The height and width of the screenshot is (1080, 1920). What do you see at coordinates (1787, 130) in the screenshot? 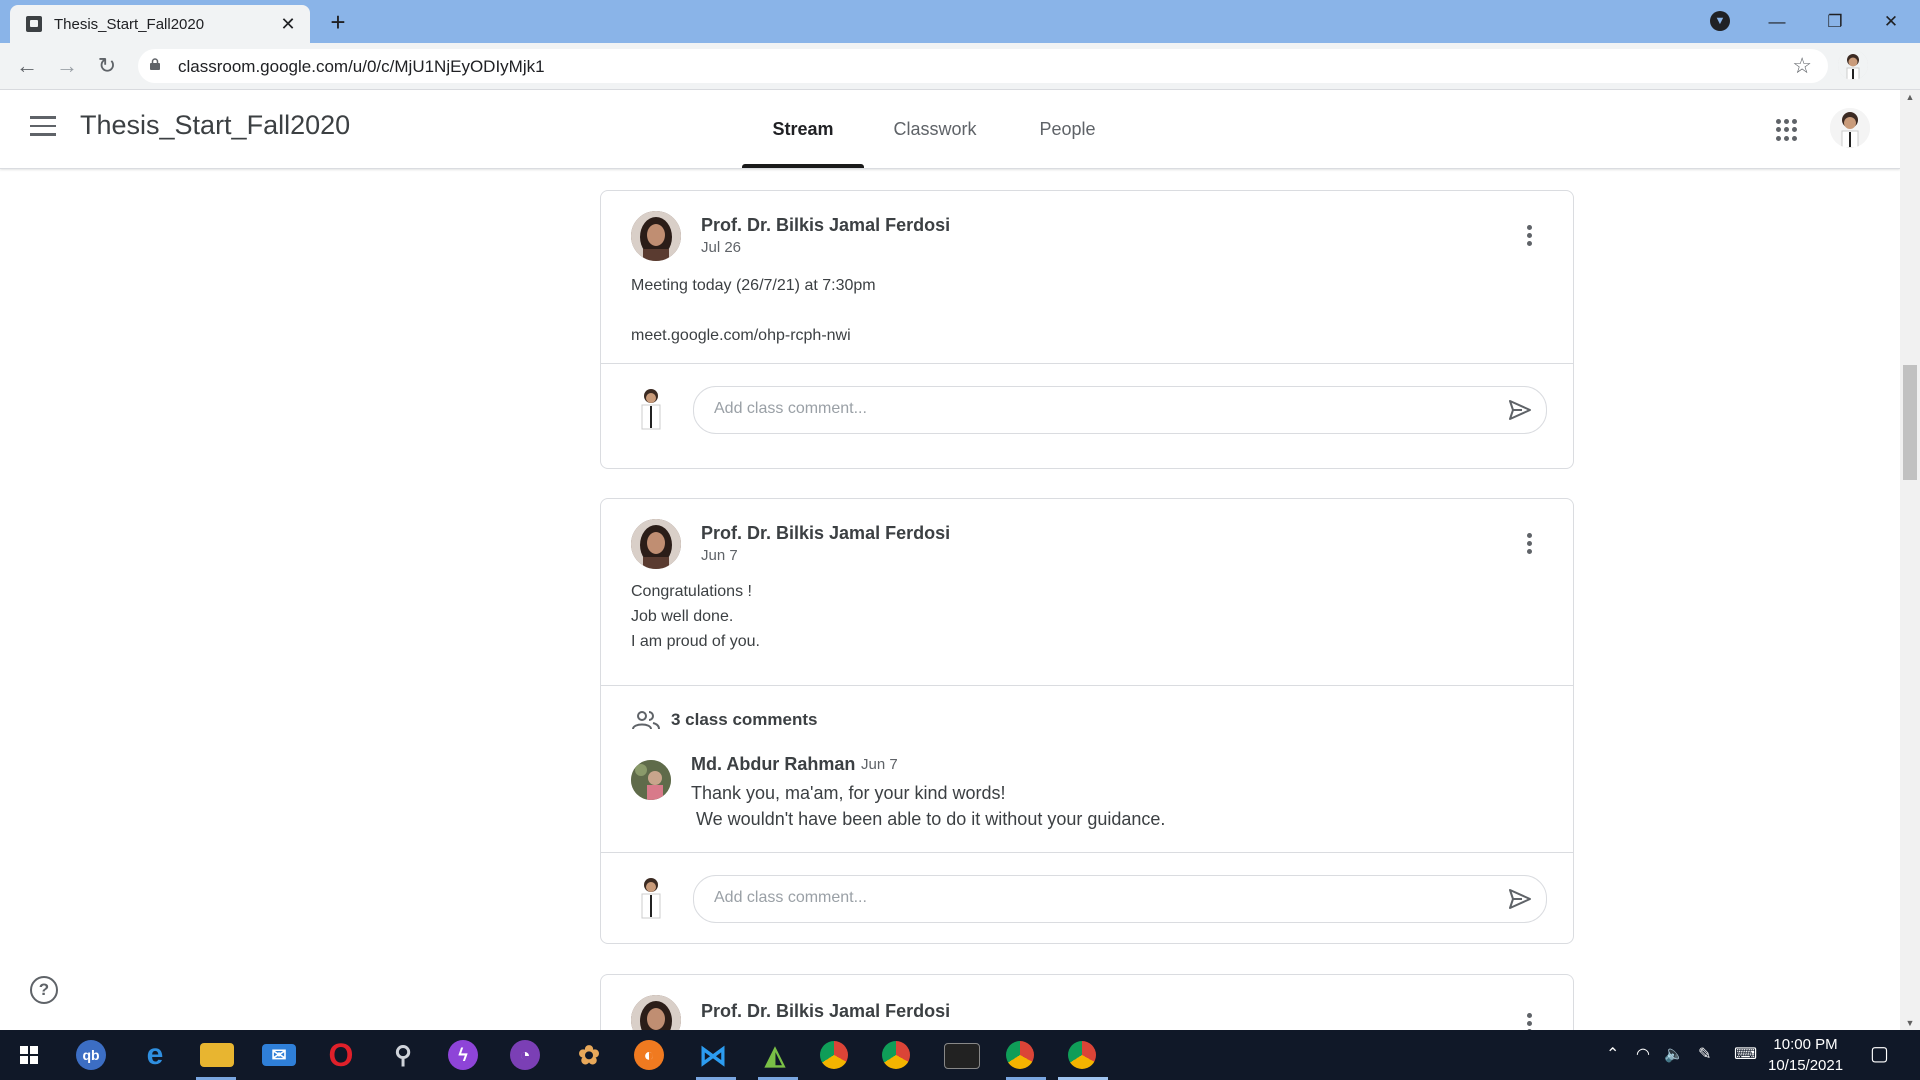
I see `google-apps-icon` at bounding box center [1787, 130].